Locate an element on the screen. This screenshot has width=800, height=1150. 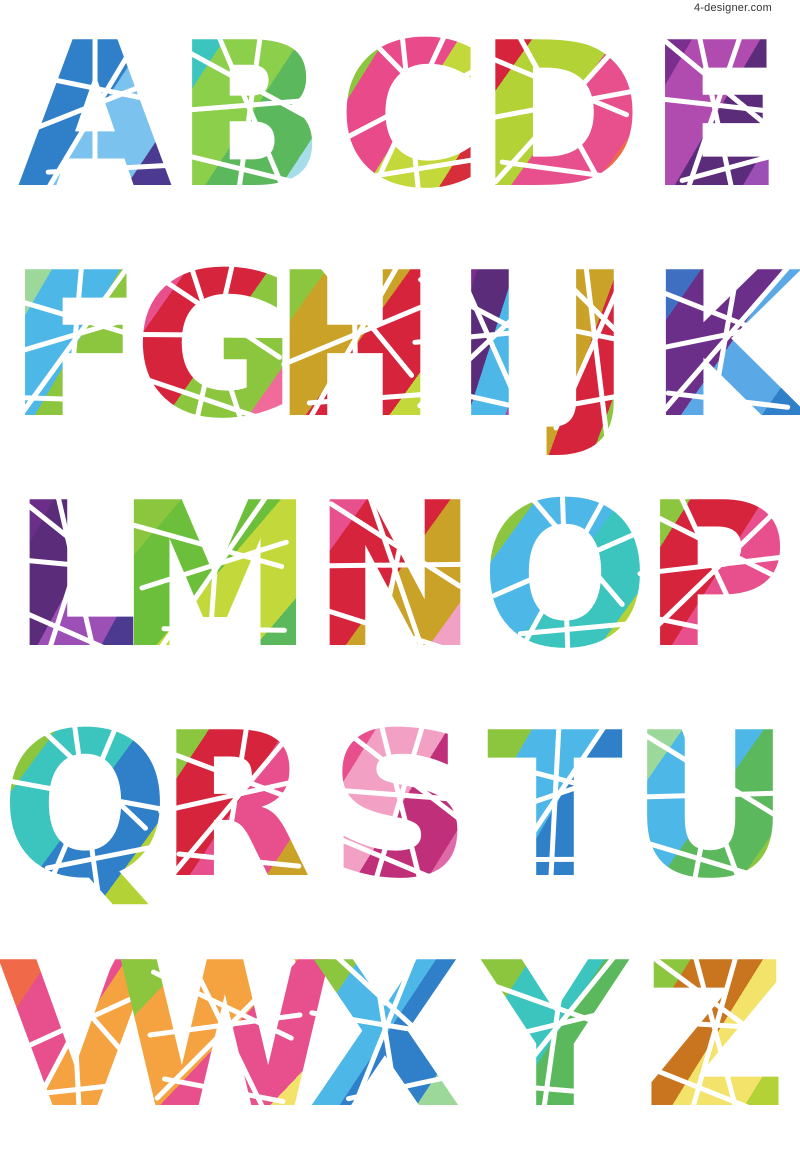
letter-q: Q is located at coordinates (85, 806).